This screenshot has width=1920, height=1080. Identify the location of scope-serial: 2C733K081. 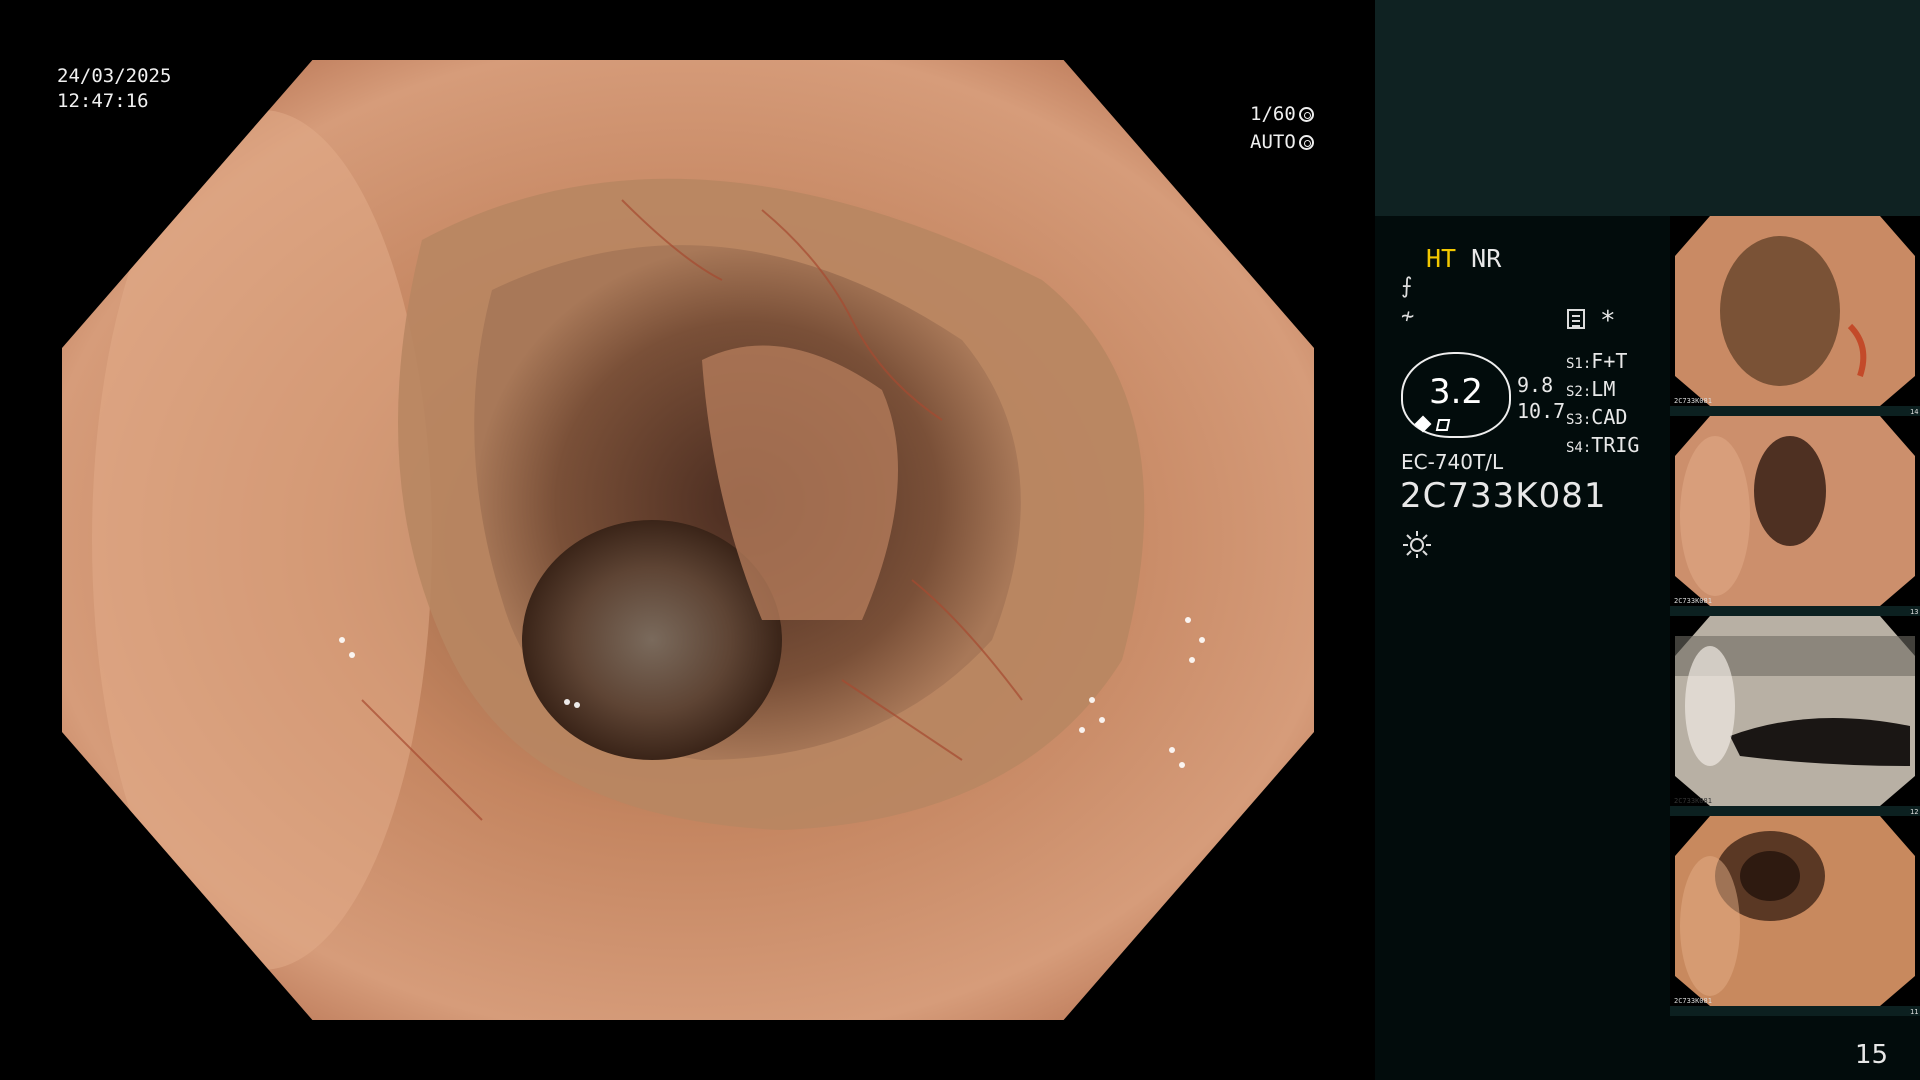
(1503, 496).